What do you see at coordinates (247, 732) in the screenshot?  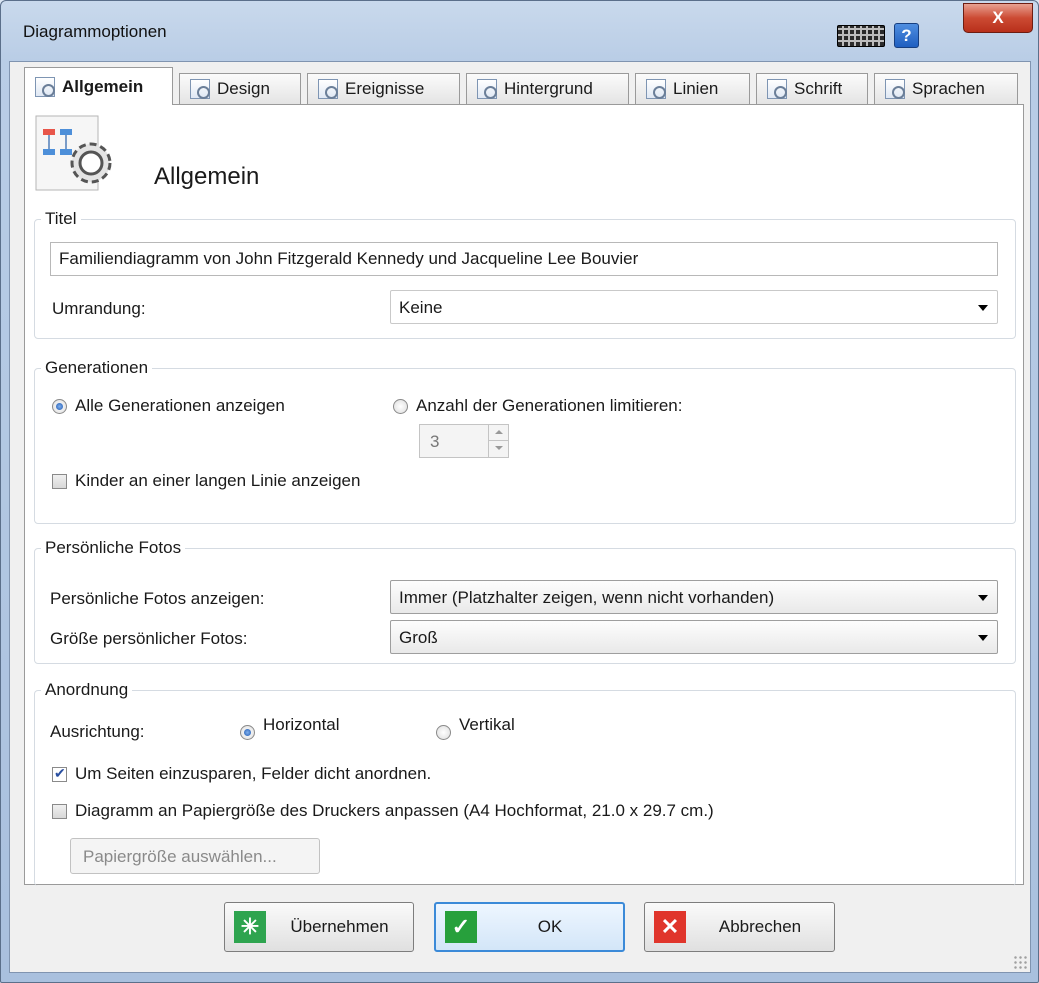 I see `horizontal-radio` at bounding box center [247, 732].